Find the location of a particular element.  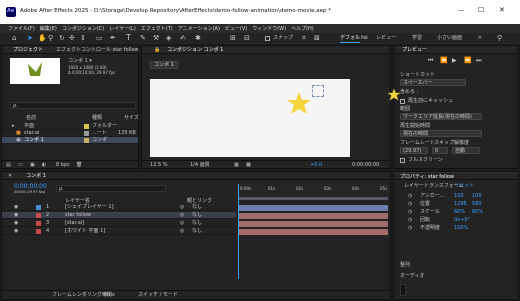

project-item-comp1: ▣ コンポ 1 コンポ is located at coordinates (70, 140).